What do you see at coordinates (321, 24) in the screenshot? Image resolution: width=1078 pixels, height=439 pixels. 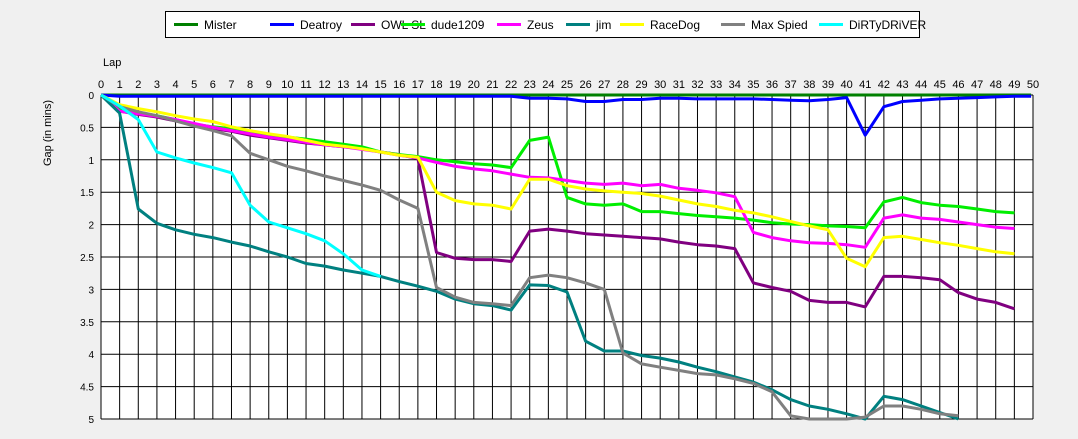 I see `legend-label: Deatroy` at bounding box center [321, 24].